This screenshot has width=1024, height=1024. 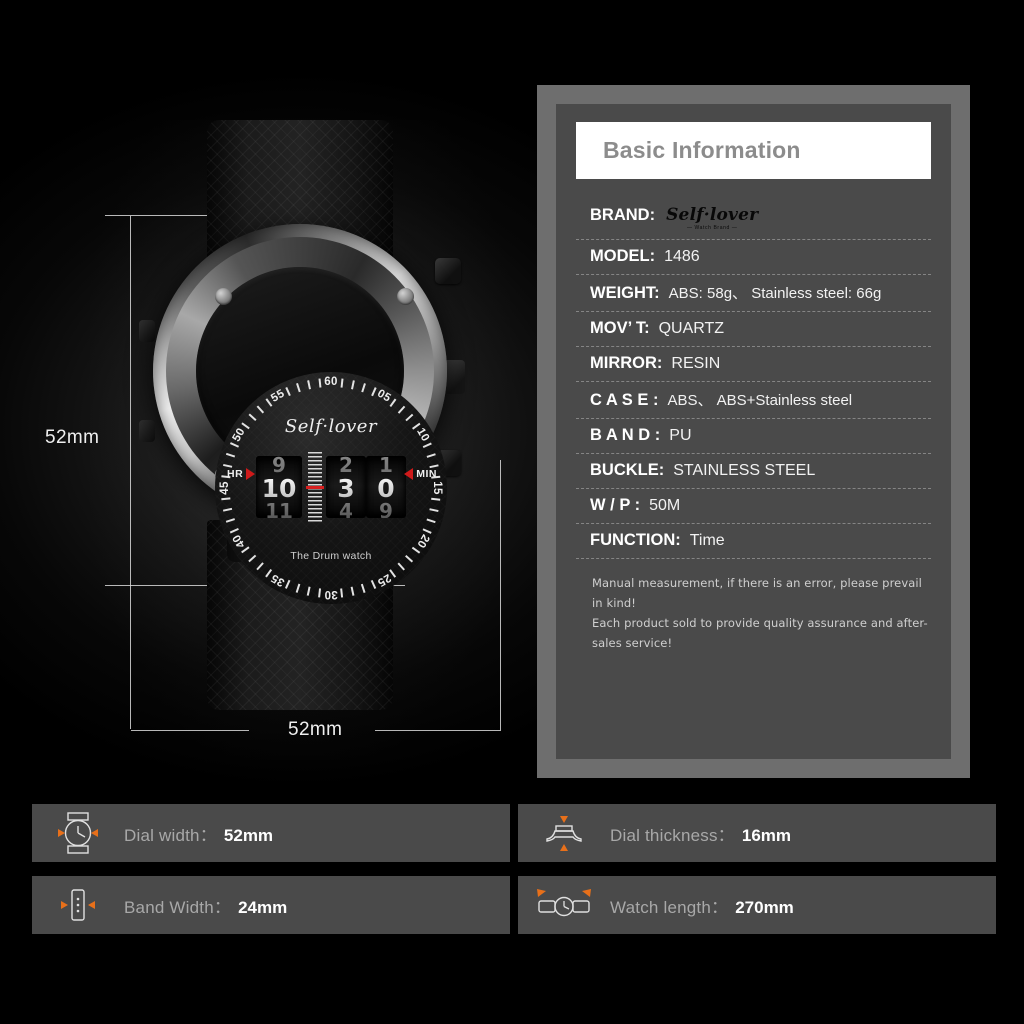 What do you see at coordinates (386, 508) in the screenshot?
I see `minute-ones-next: 9` at bounding box center [386, 508].